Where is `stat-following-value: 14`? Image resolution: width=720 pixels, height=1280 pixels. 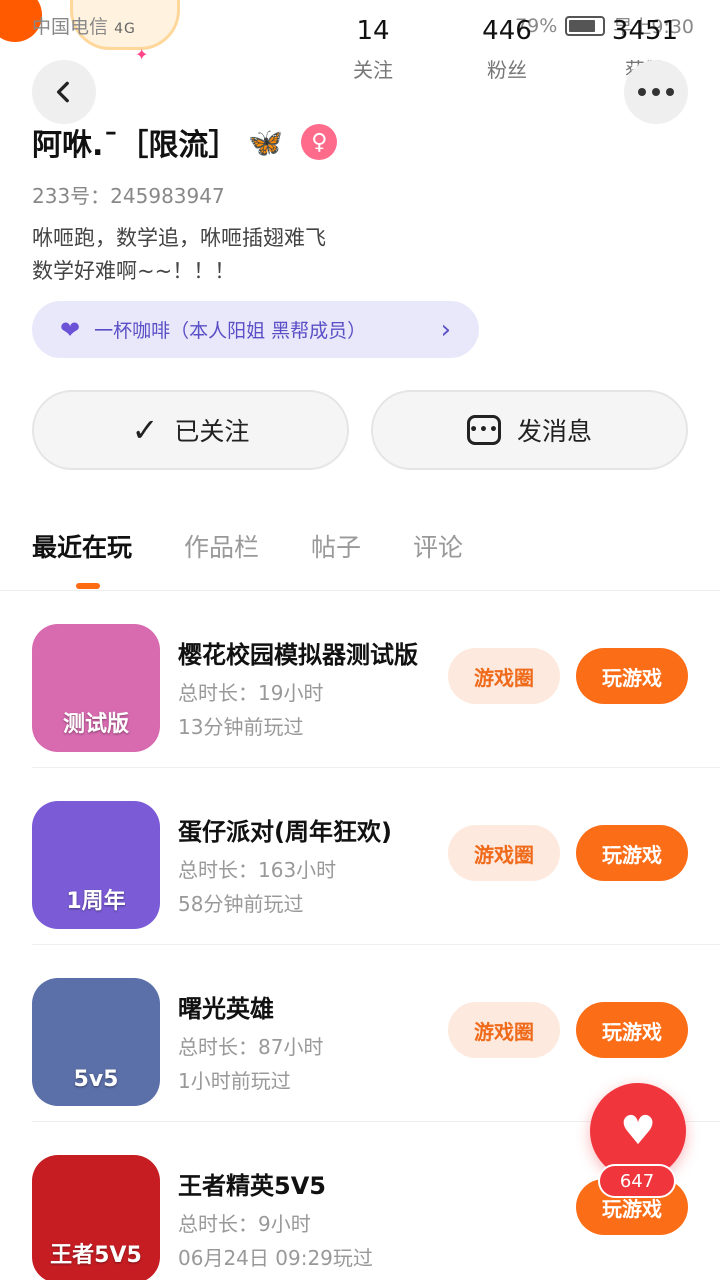 stat-following-value: 14 is located at coordinates (373, 31).